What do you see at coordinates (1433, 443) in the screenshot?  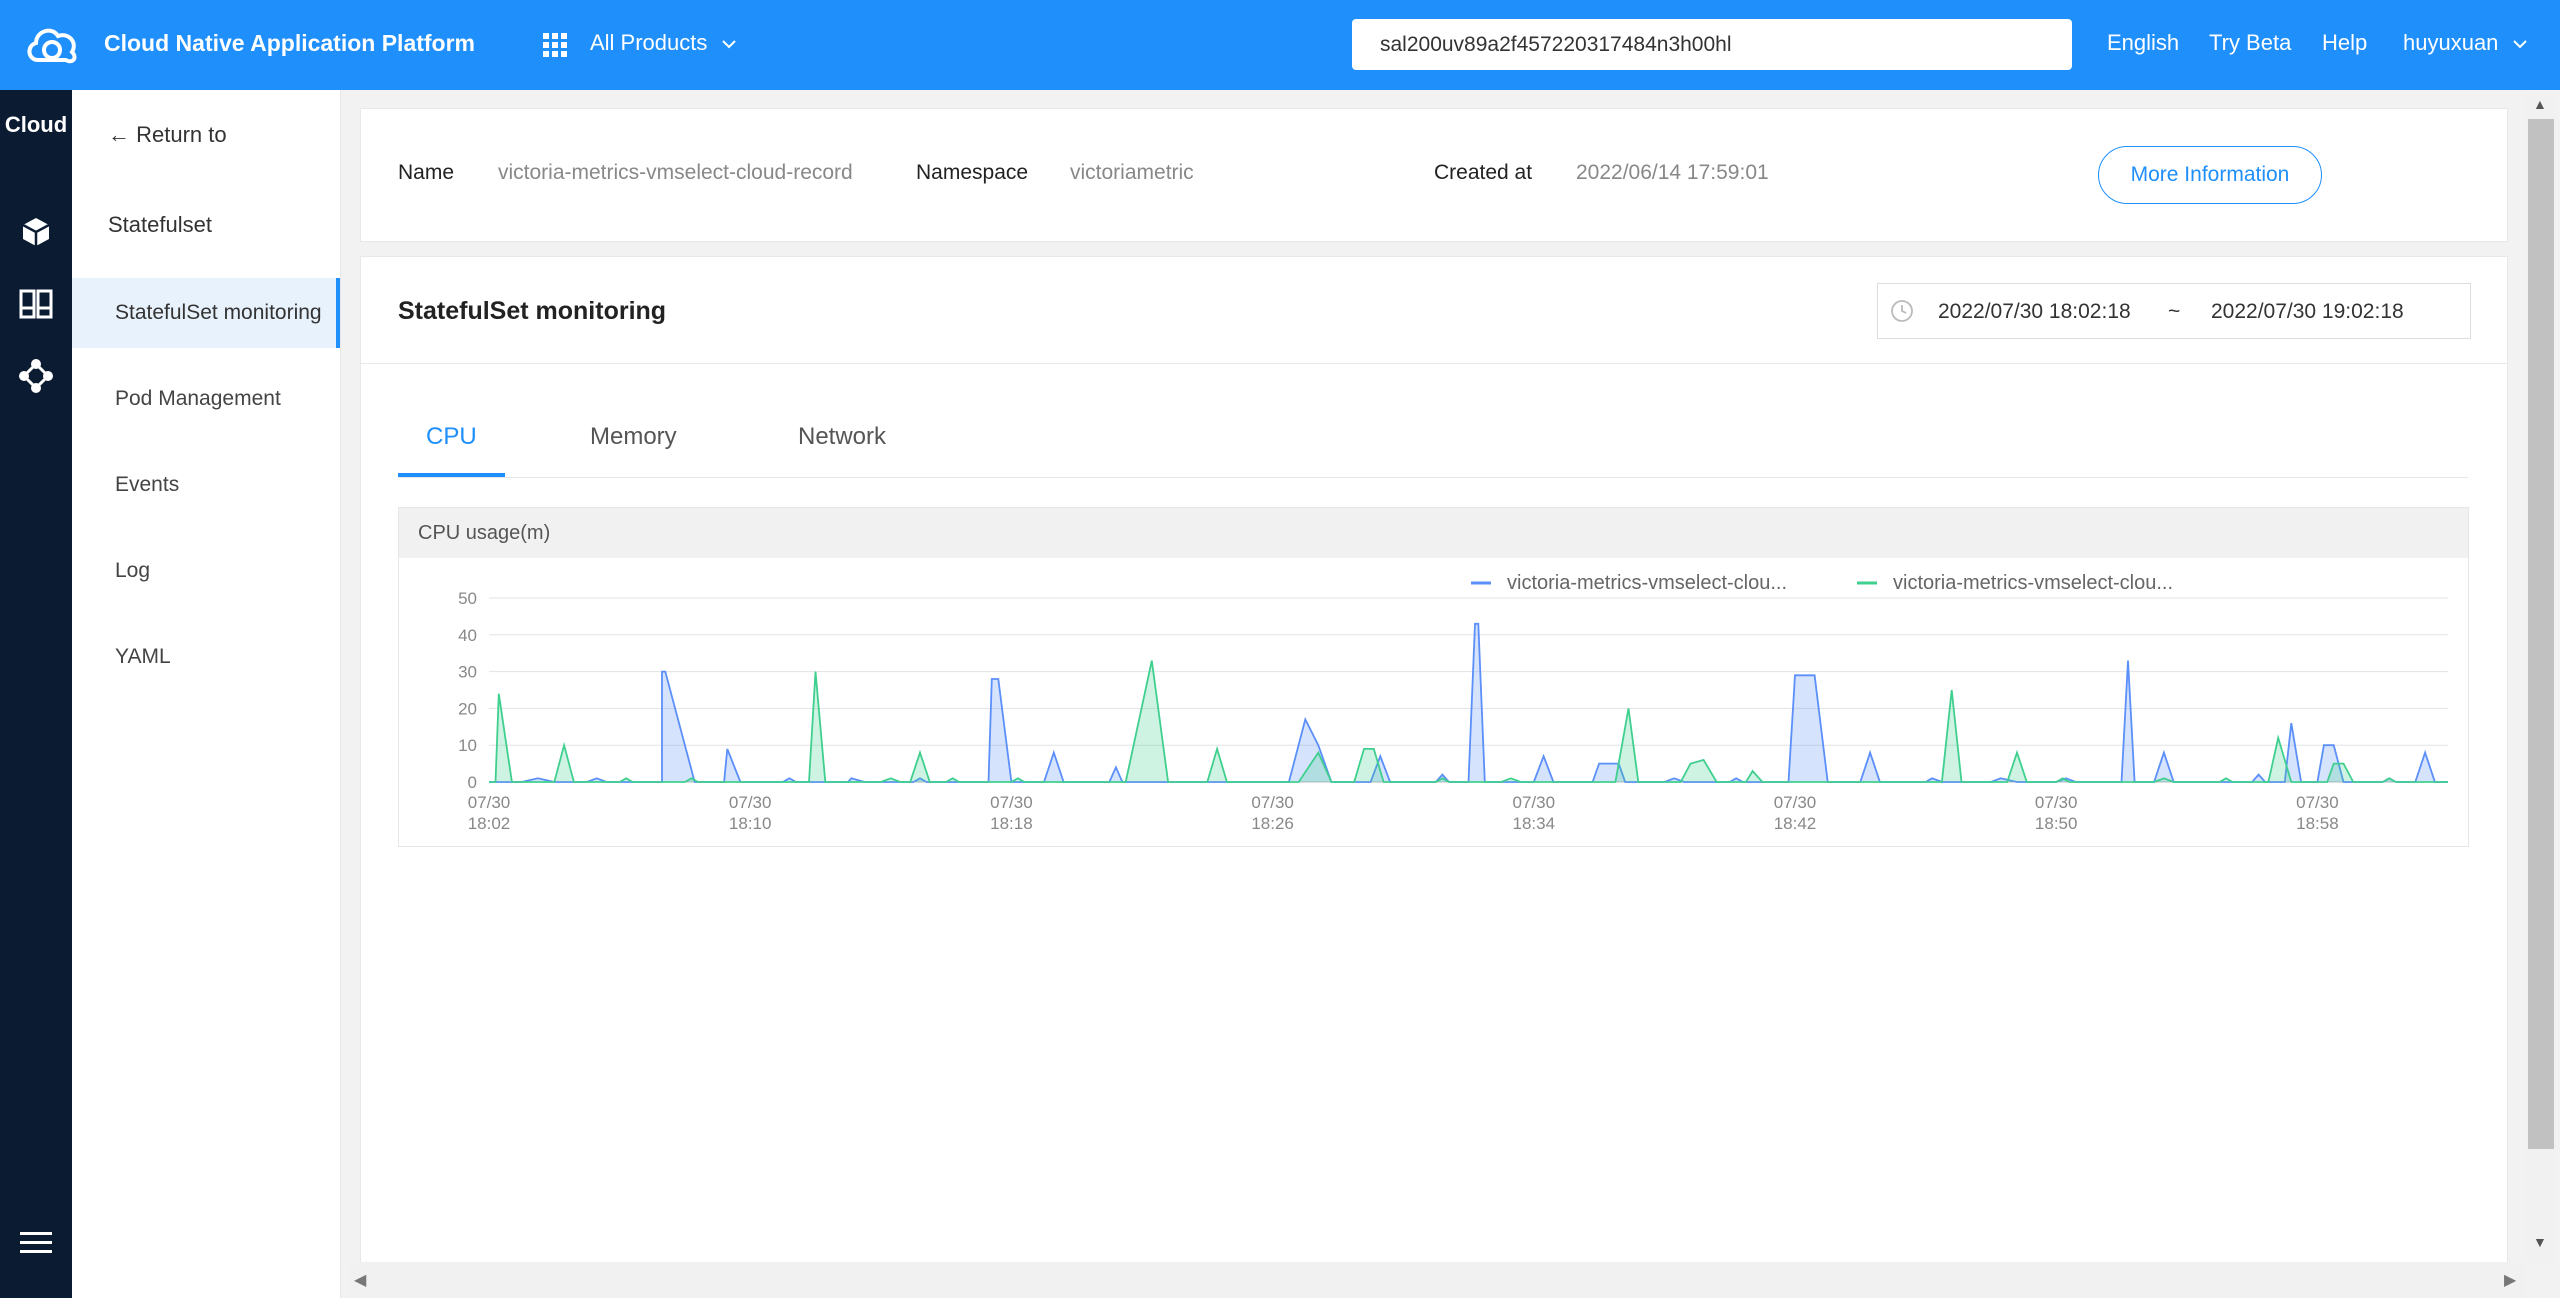 I see `metric-tabs: CPU Memory Network` at bounding box center [1433, 443].